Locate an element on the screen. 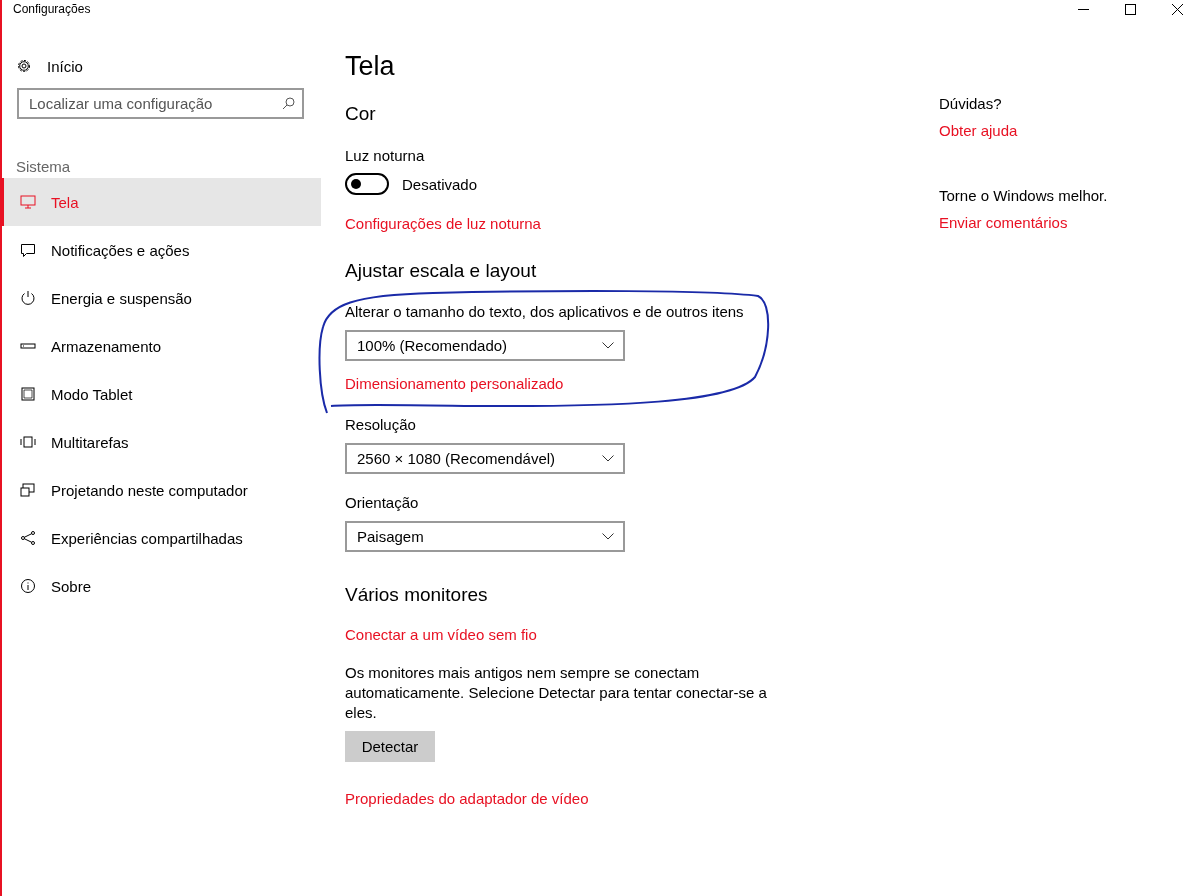 The width and height of the screenshot is (1195, 896). feedback-link: Enviar comentários is located at coordinates (1003, 222).